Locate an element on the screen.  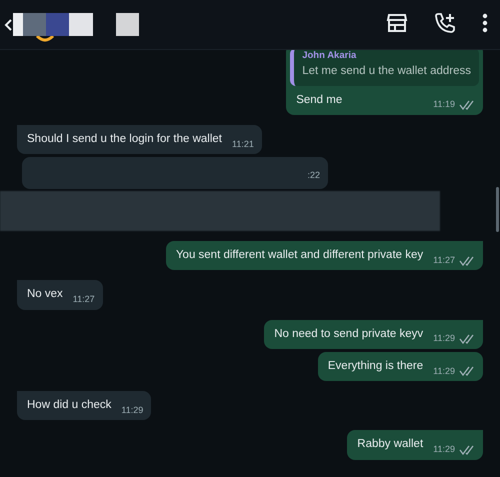
message-text: Everything is there is located at coordinates (376, 366).